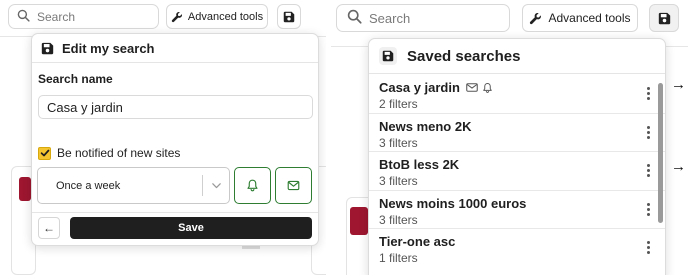 The height and width of the screenshot is (275, 688). Describe the element at coordinates (398, 104) in the screenshot. I see `saved-search-filters: 2 filters` at that location.